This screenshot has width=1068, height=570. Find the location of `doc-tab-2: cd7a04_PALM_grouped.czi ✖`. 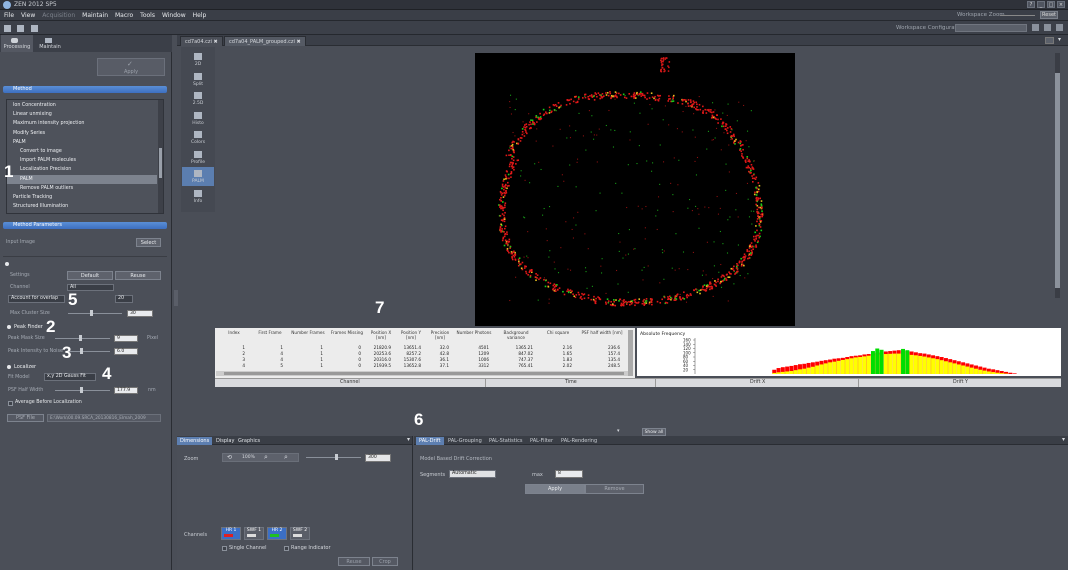

doc-tab-2: cd7a04_PALM_grouped.czi ✖ is located at coordinates (265, 41).